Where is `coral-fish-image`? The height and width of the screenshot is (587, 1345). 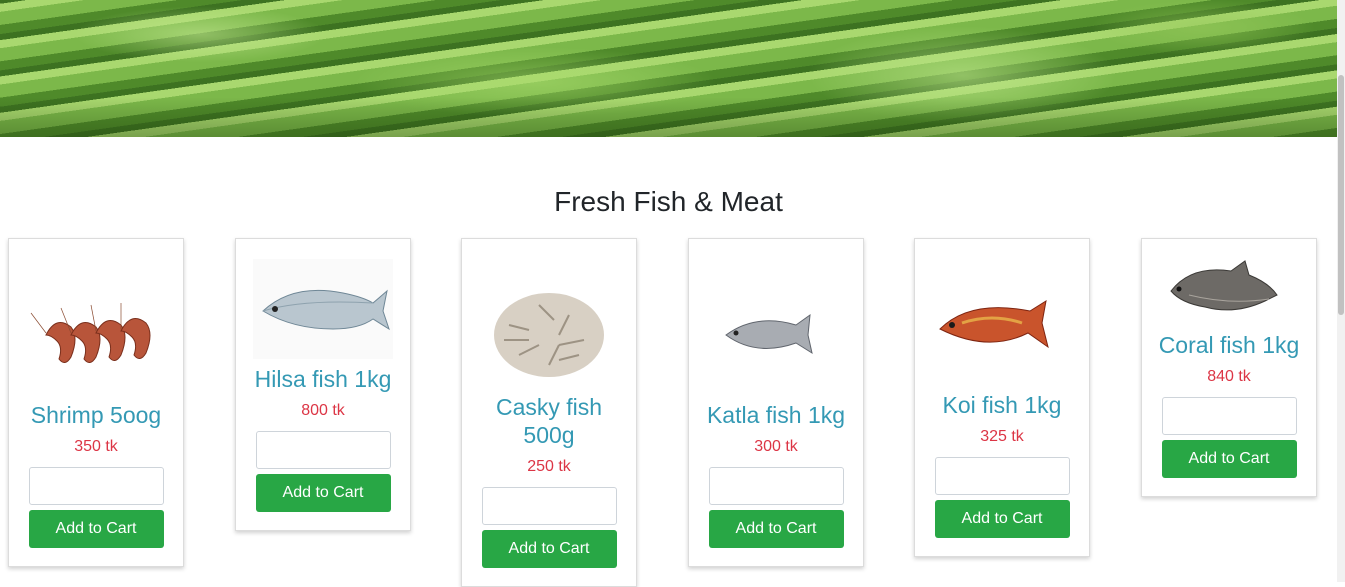 coral-fish-image is located at coordinates (1224, 285).